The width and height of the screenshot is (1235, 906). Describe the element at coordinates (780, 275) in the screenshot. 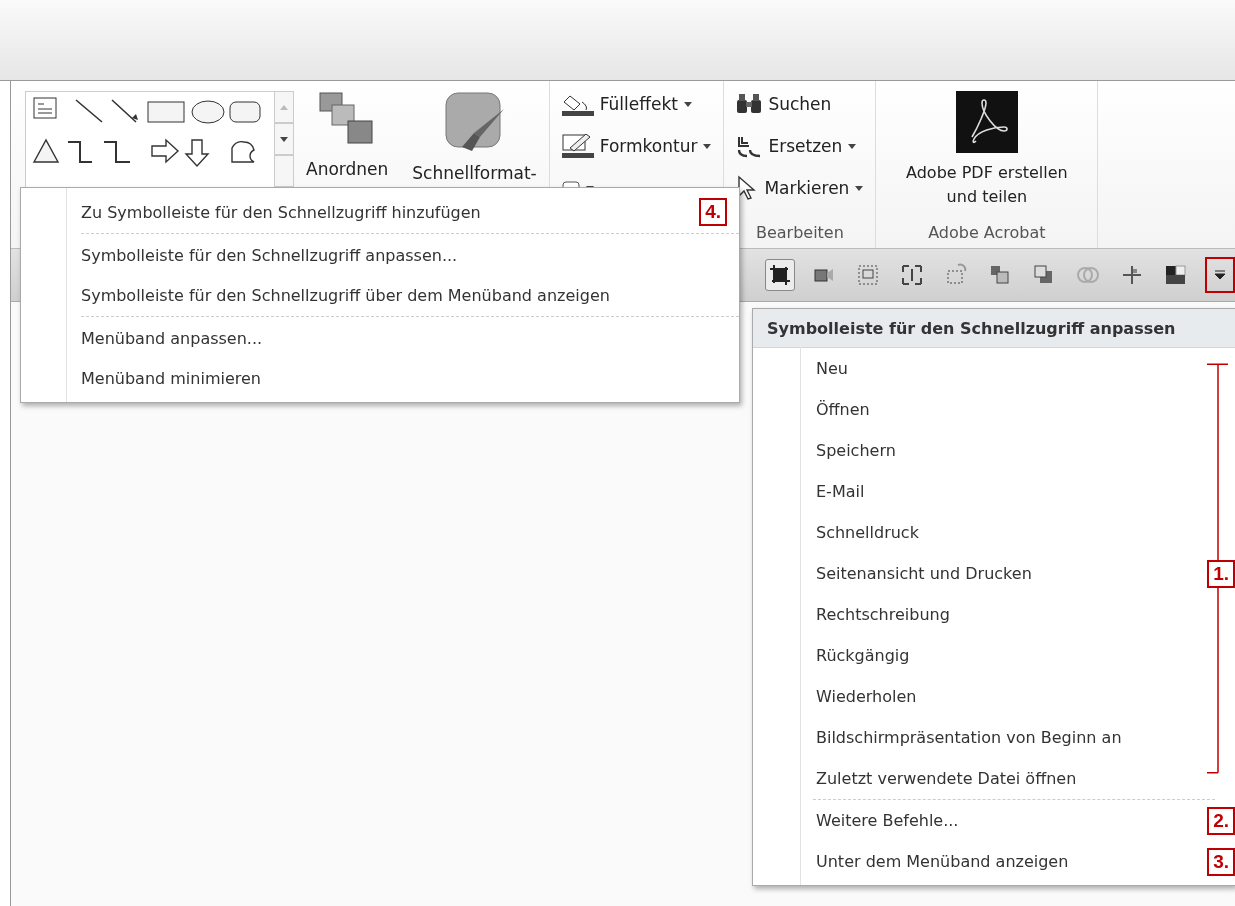

I see `crop-icon` at that location.